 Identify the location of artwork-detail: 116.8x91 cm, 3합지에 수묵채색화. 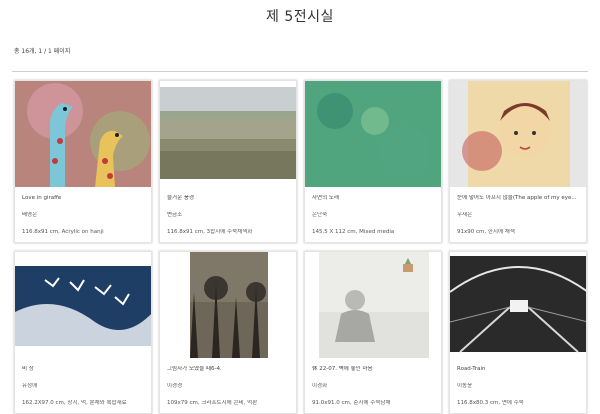
(210, 232).